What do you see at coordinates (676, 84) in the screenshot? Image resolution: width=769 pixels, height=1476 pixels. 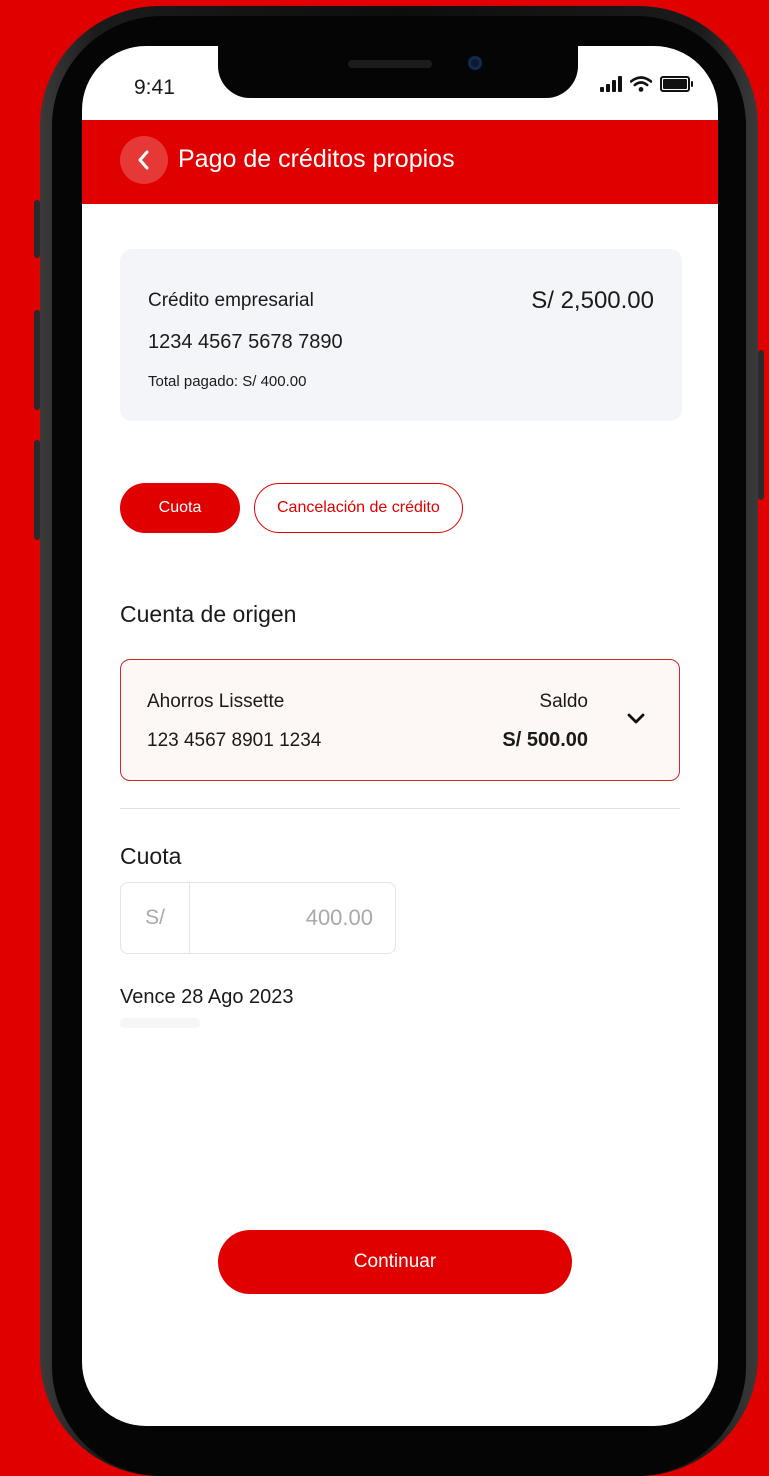 I see `battery-icon` at bounding box center [676, 84].